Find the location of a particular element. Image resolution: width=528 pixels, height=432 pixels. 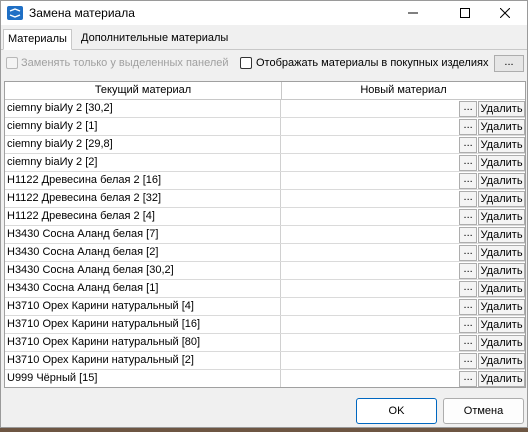

current-material-cell: H3430 Сосна Аланд белая [7] is located at coordinates (143, 234).